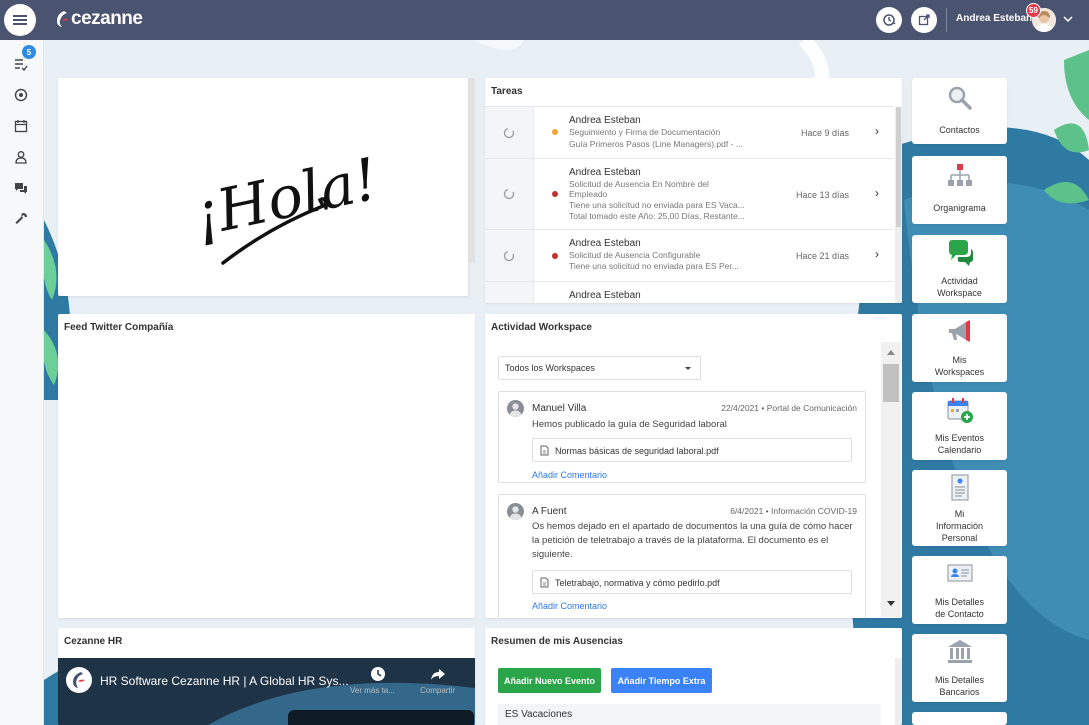 This screenshot has height=725, width=1089. Describe the element at coordinates (959, 190) in the screenshot. I see `quick-link-org-chart: Organigrama` at that location.